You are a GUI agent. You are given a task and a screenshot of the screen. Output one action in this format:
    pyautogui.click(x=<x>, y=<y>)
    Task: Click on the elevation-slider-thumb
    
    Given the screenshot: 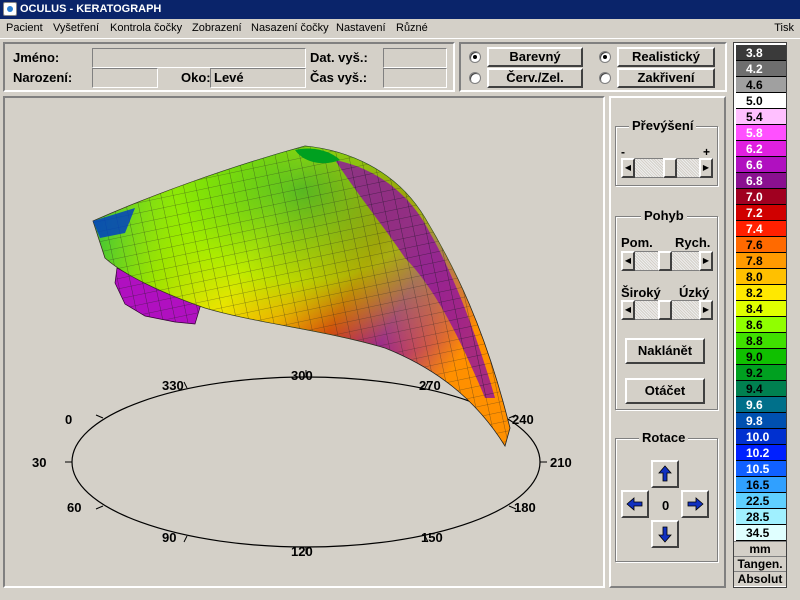 What is the action you would take?
    pyautogui.click(x=669, y=168)
    